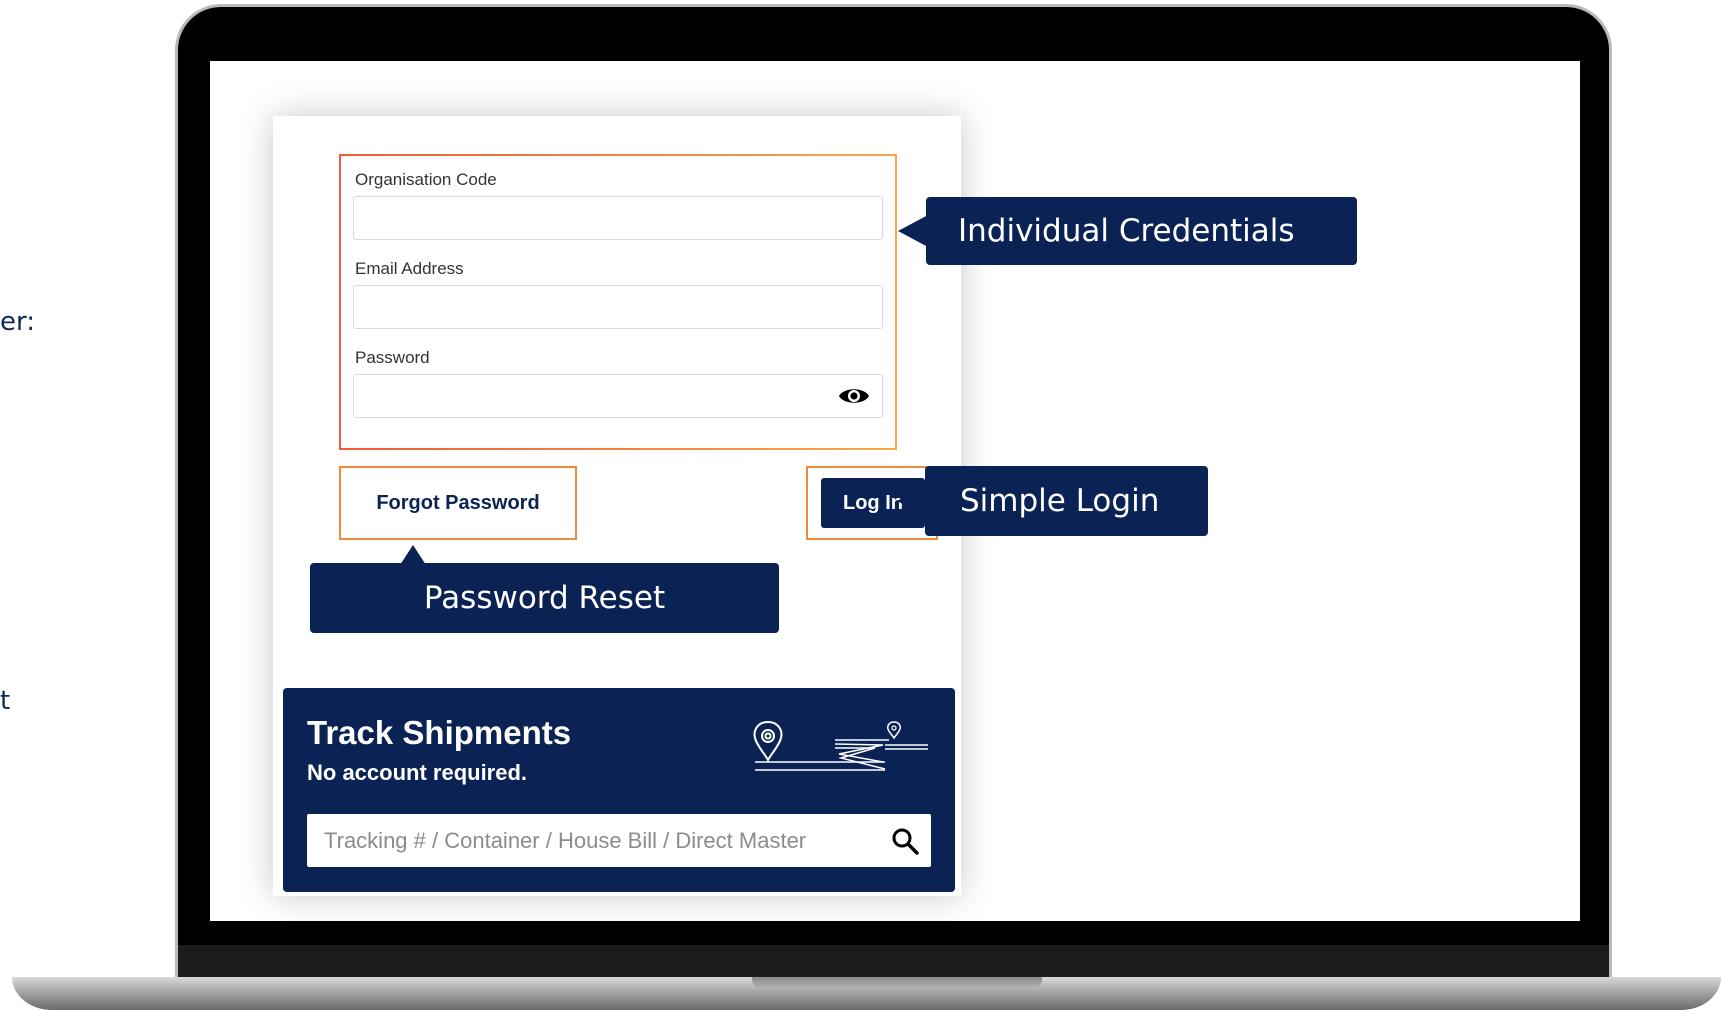 The image size is (1721, 1010). I want to click on callout-simple-login-text: Simple Login, so click(1060, 501).